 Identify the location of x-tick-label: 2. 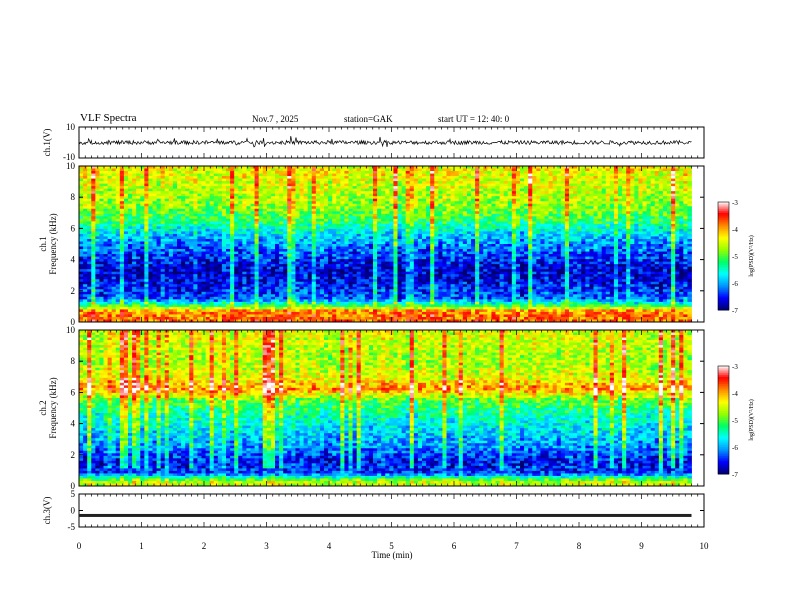
(204, 546).